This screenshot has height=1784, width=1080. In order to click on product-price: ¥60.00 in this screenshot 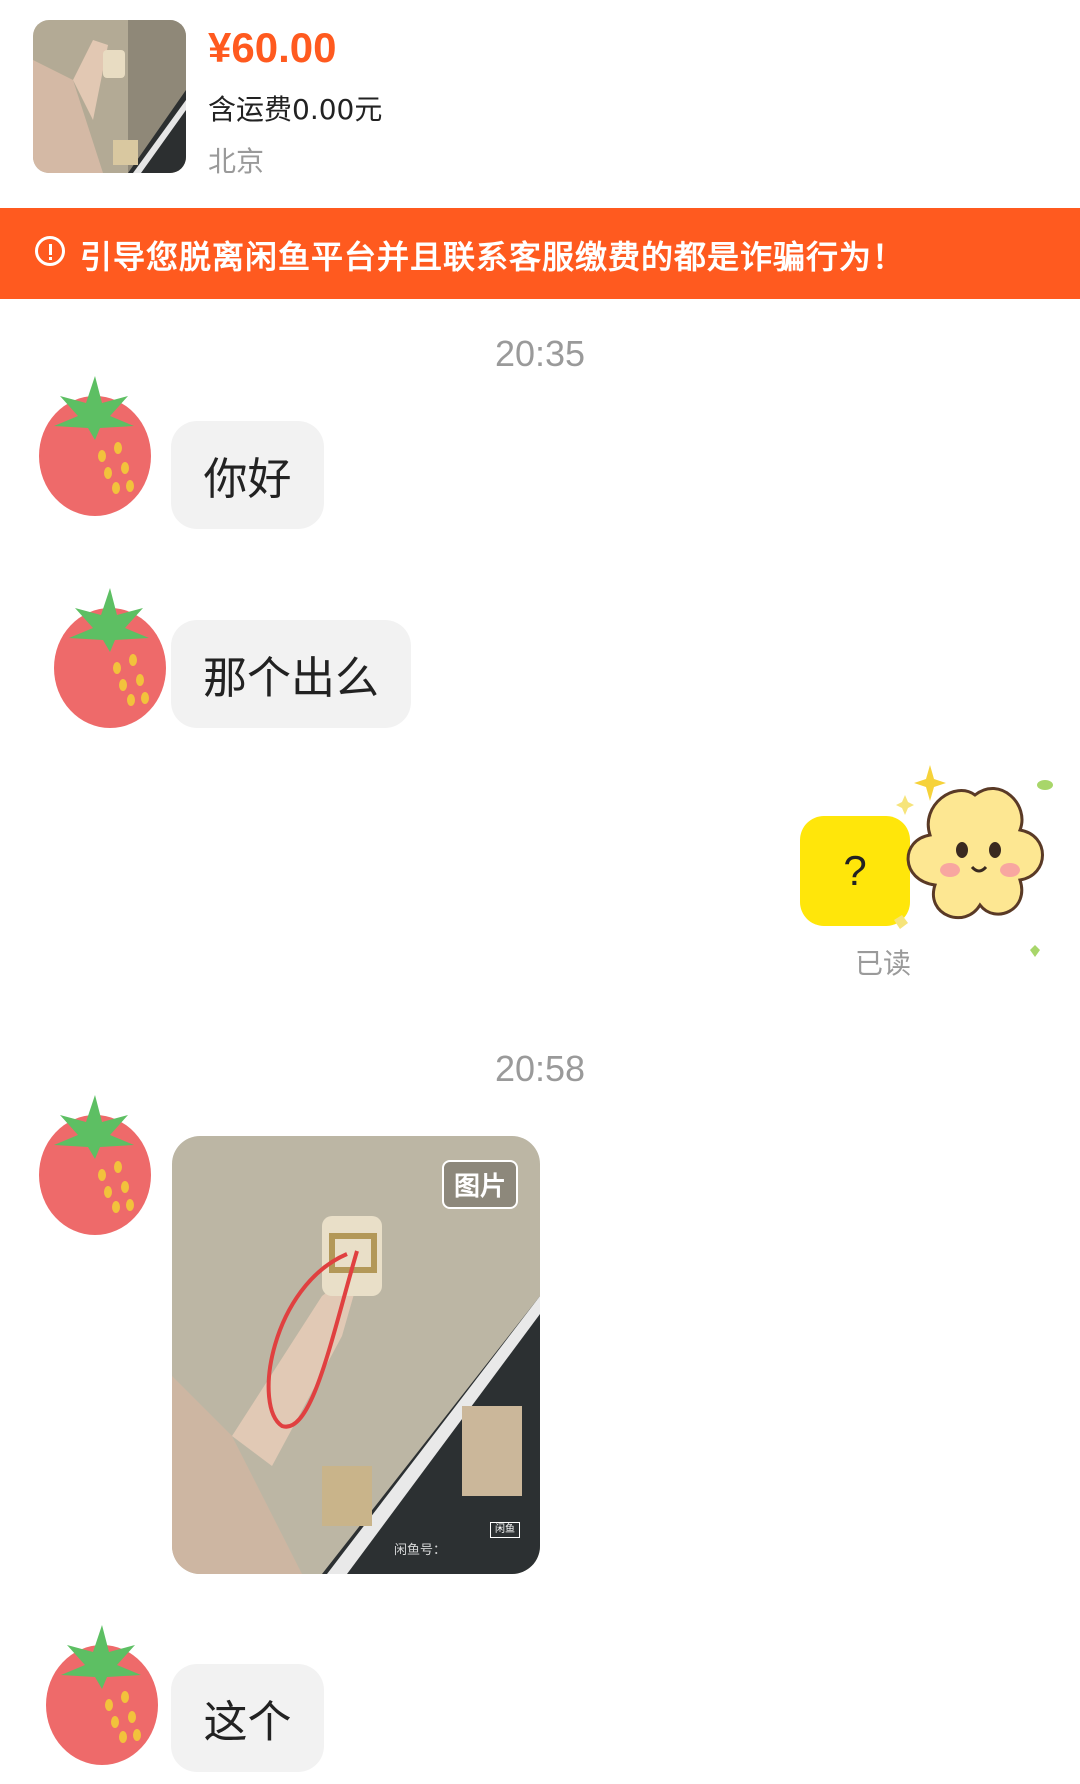, I will do `click(272, 47)`.